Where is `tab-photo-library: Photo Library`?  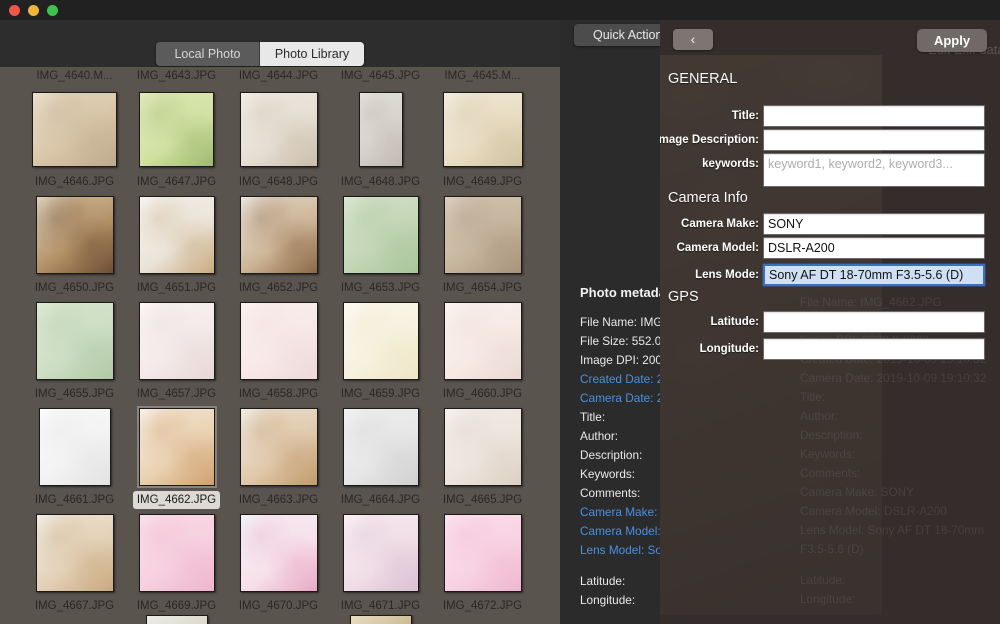 tab-photo-library: Photo Library is located at coordinates (312, 54).